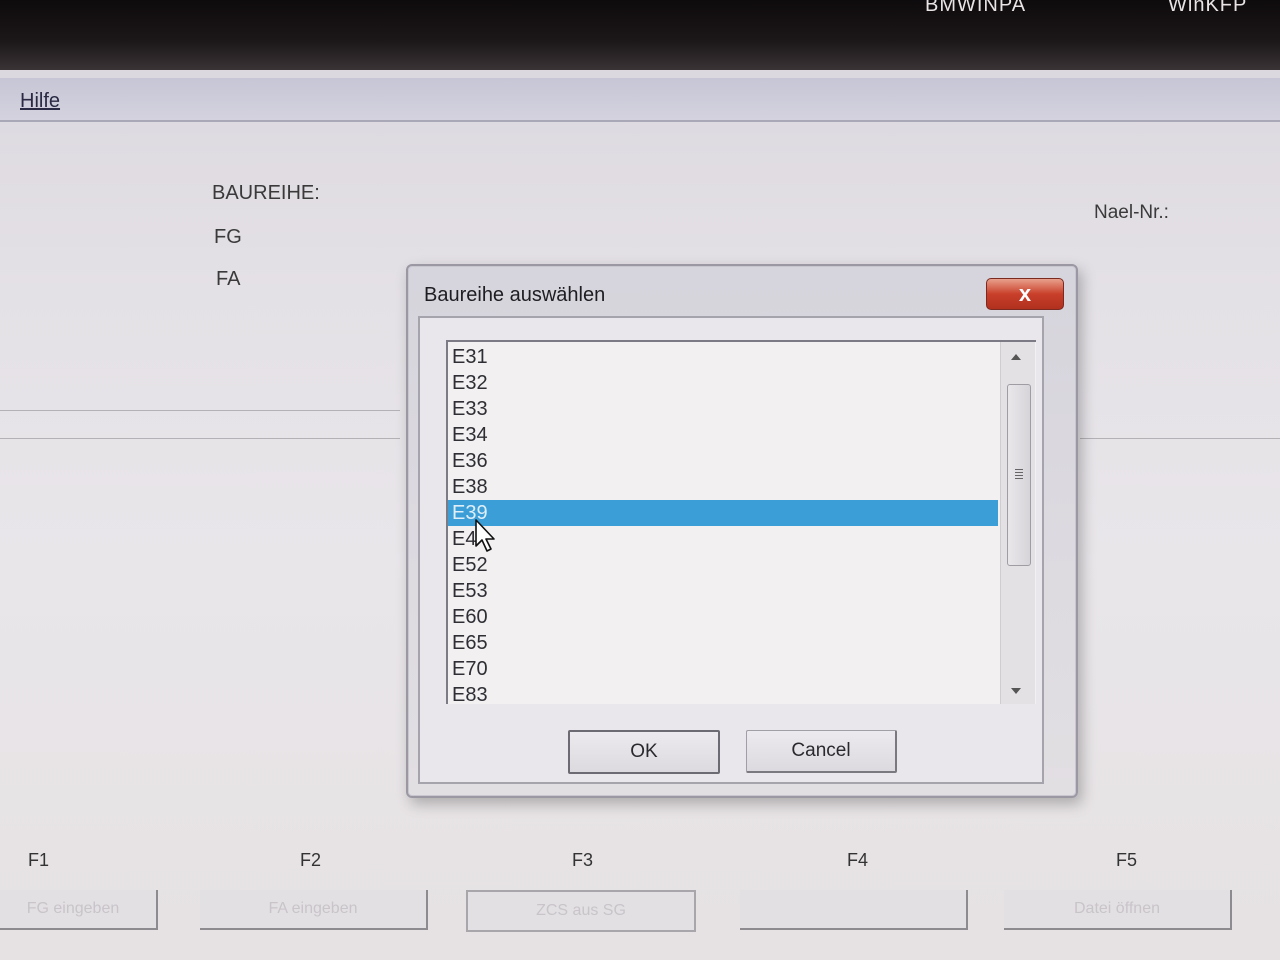  What do you see at coordinates (723, 617) in the screenshot?
I see `list-item: E60` at bounding box center [723, 617].